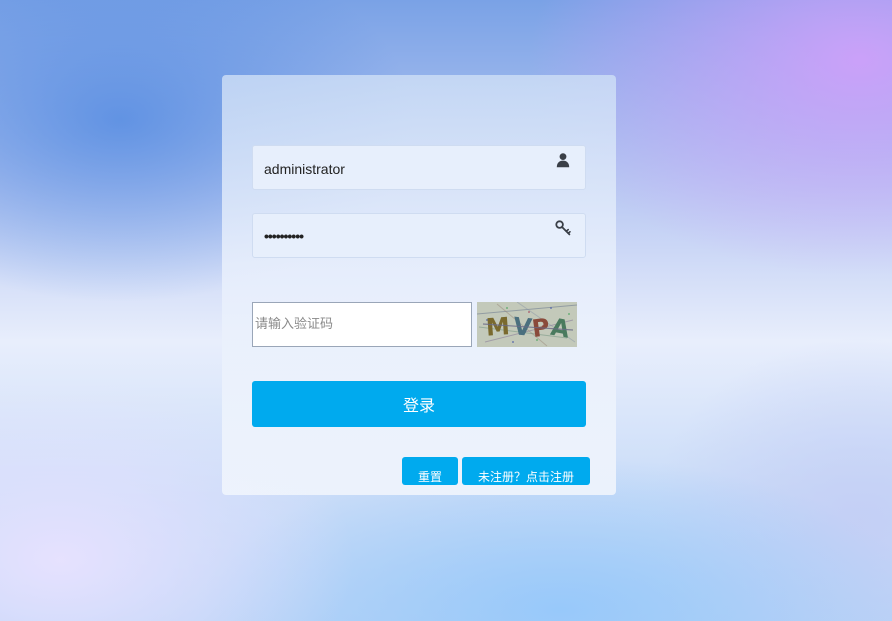  What do you see at coordinates (526, 471) in the screenshot?
I see `register-link-button: 未注册？点击注册` at bounding box center [526, 471].